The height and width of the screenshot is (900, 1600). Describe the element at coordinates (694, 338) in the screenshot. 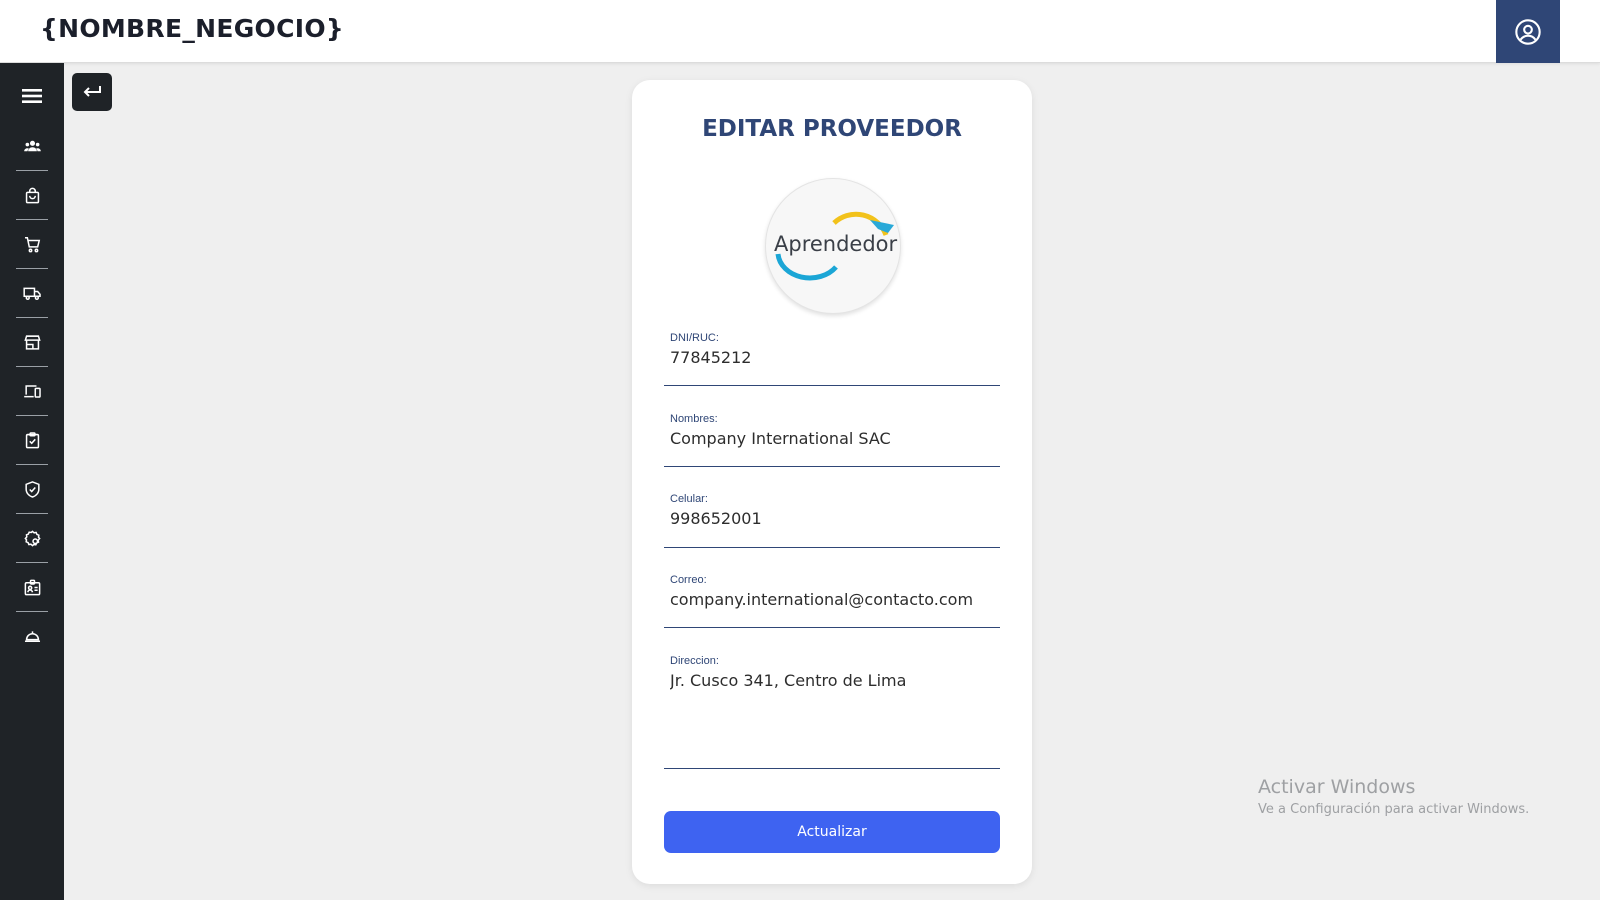

I see `dni-ruc-label: DNI/RUC:` at that location.